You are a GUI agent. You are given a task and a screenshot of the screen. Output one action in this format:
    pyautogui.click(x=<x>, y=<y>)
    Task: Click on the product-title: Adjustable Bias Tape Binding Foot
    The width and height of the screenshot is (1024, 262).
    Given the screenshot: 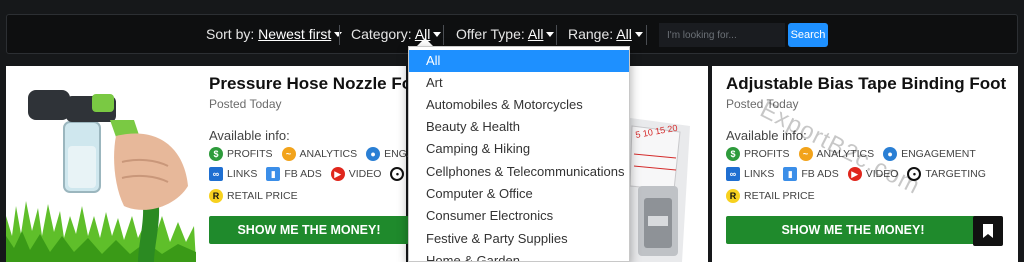 What is the action you would take?
    pyautogui.click(x=866, y=84)
    